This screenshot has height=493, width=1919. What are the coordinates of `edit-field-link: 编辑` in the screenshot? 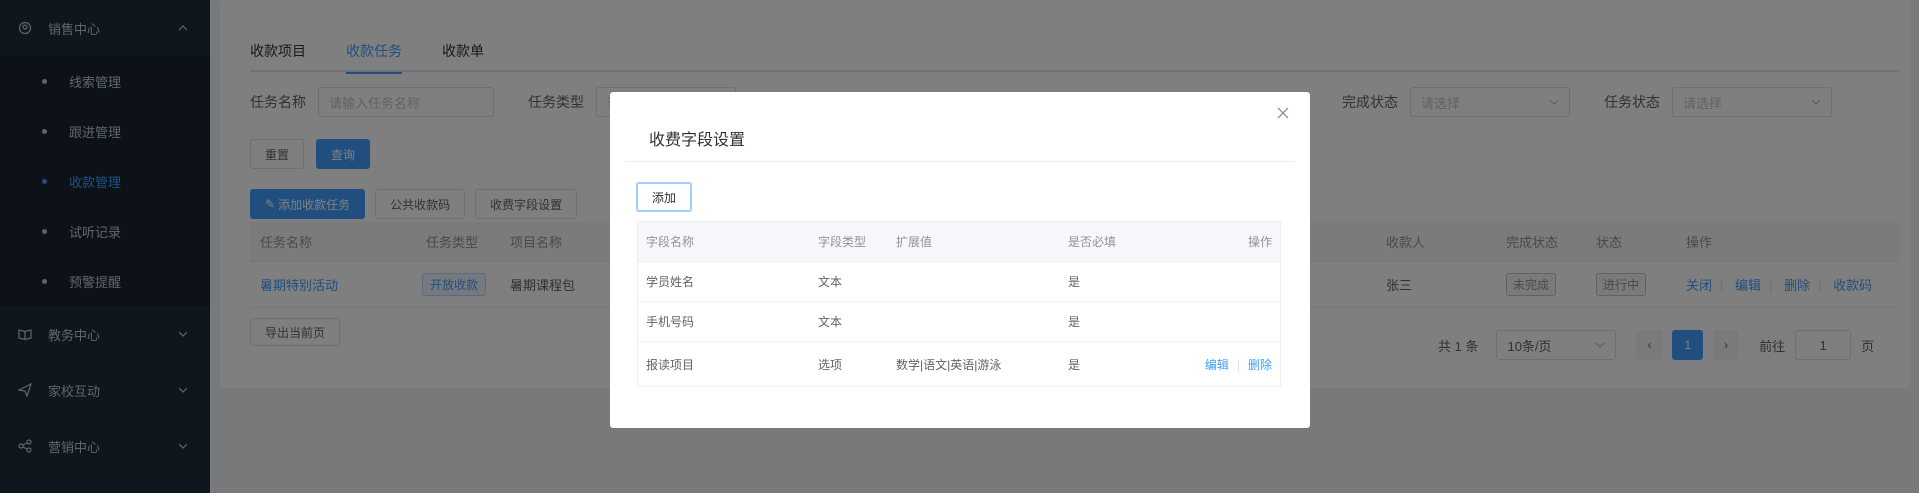 It's located at (1217, 365).